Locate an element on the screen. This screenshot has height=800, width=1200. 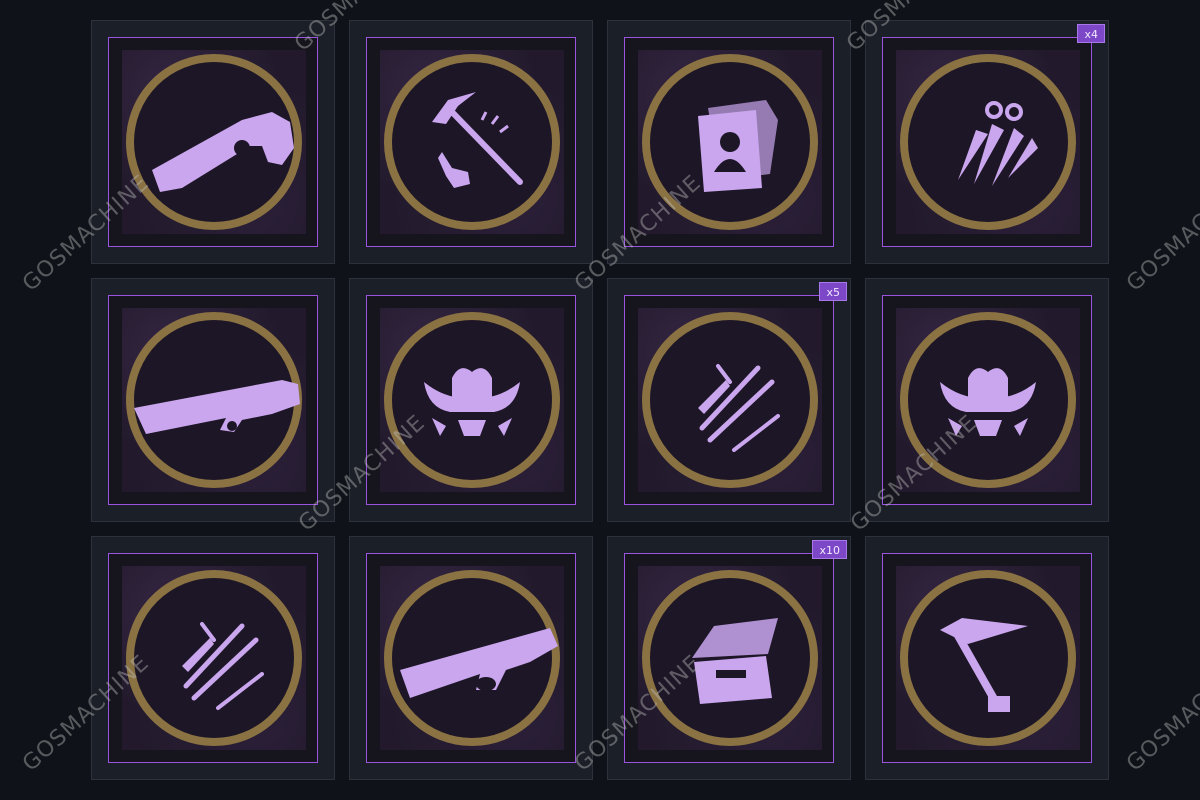
item-tile-weapon-bundle: x5 is located at coordinates (729, 400).